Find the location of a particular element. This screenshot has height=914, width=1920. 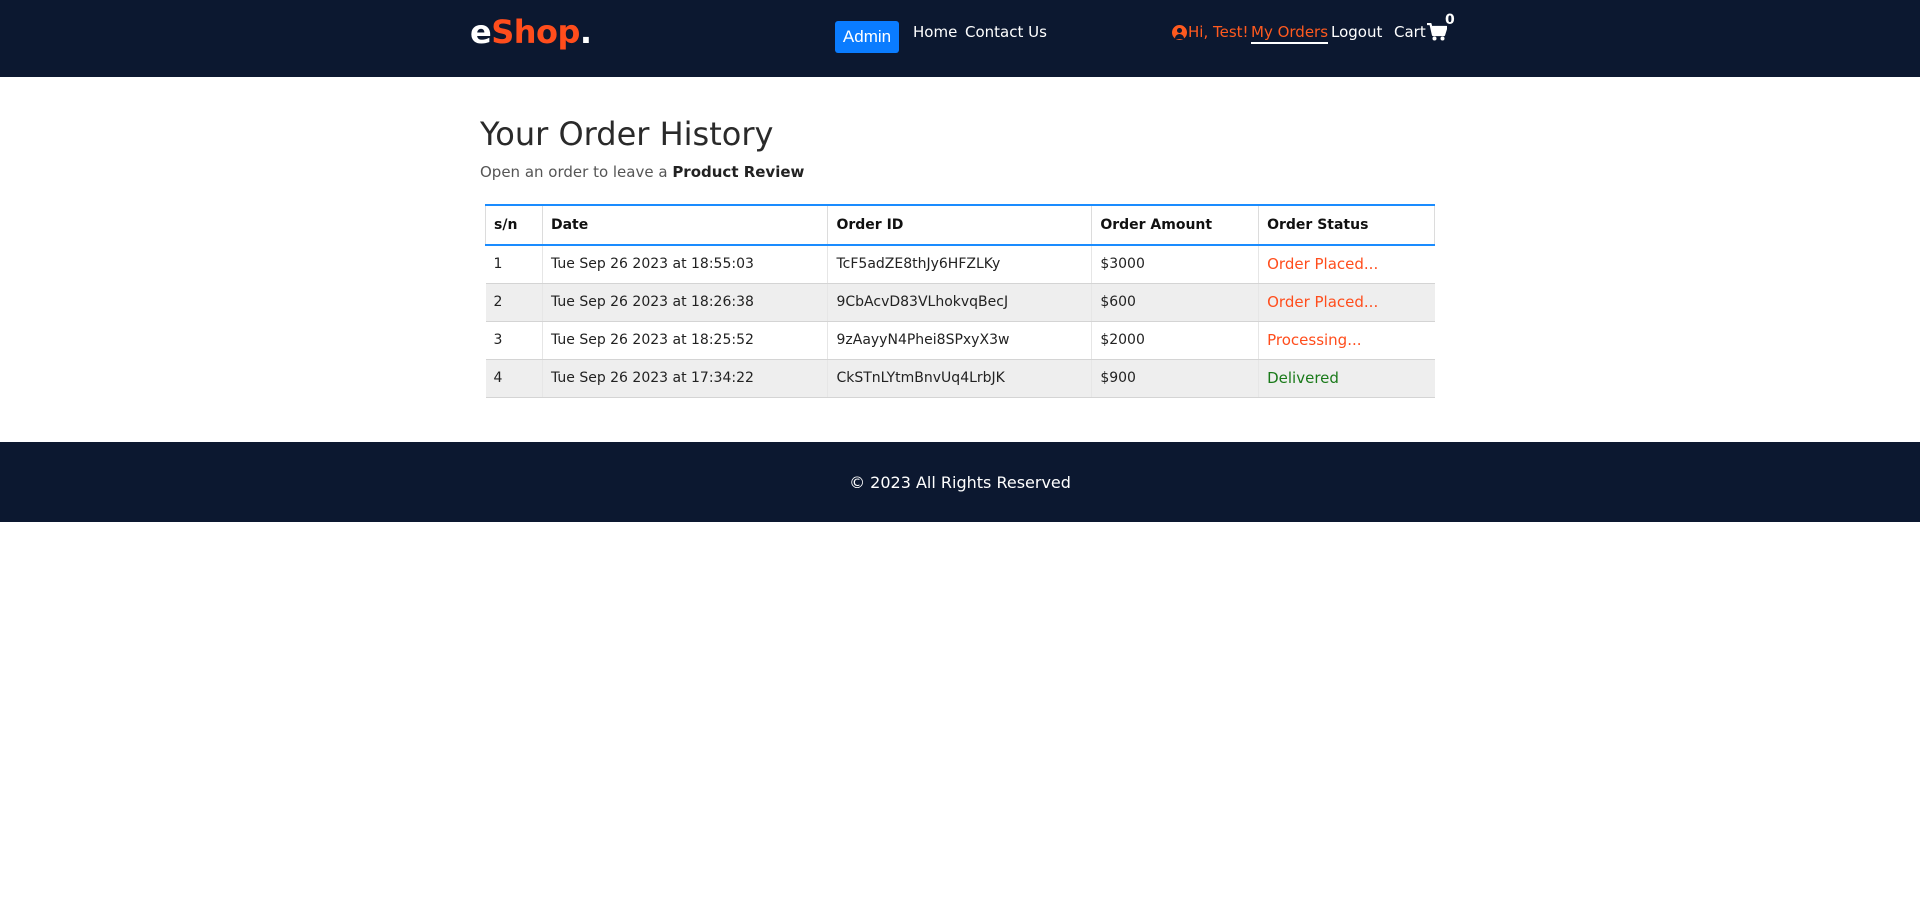

logo-prefix: e is located at coordinates (481, 32).